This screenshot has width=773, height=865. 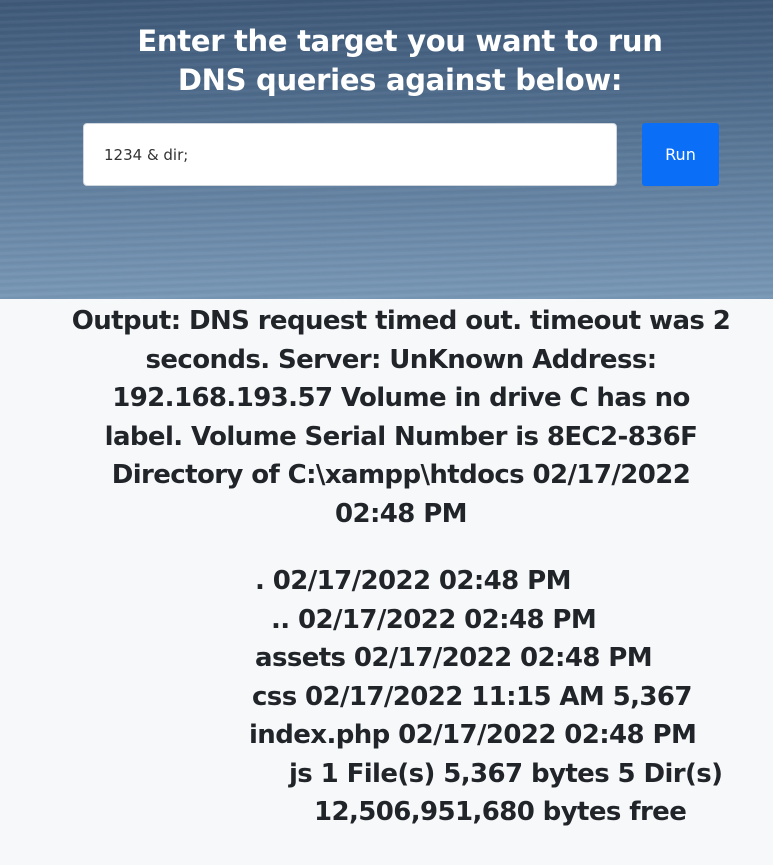 I want to click on listing-line: 12,506,951,680 bytes free, so click(x=500, y=812).